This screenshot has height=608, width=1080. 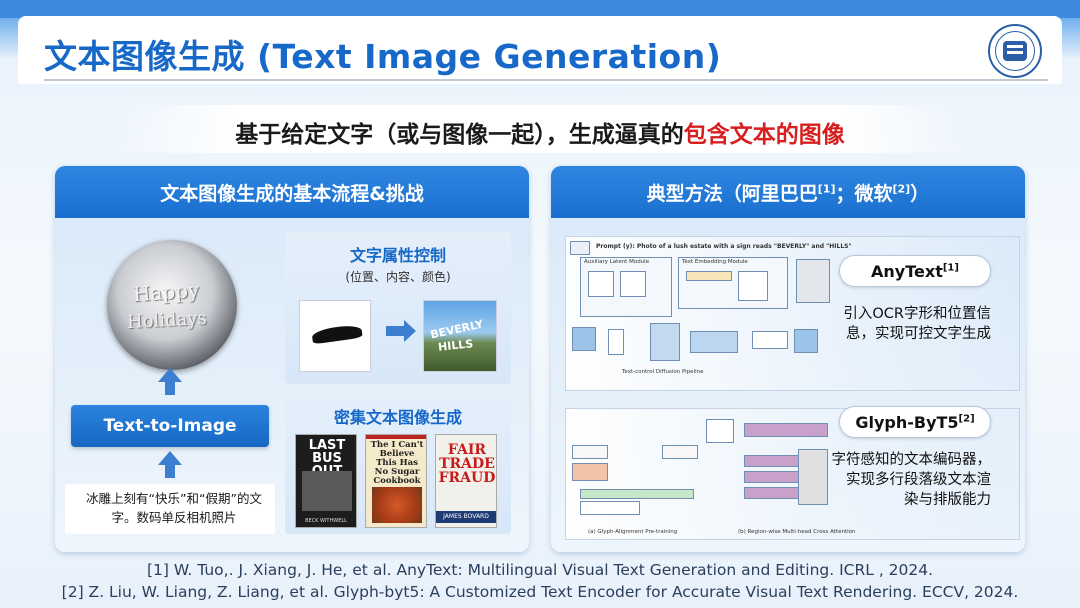 I want to click on subtitle-highlight: 包含文本的图像, so click(x=764, y=135).